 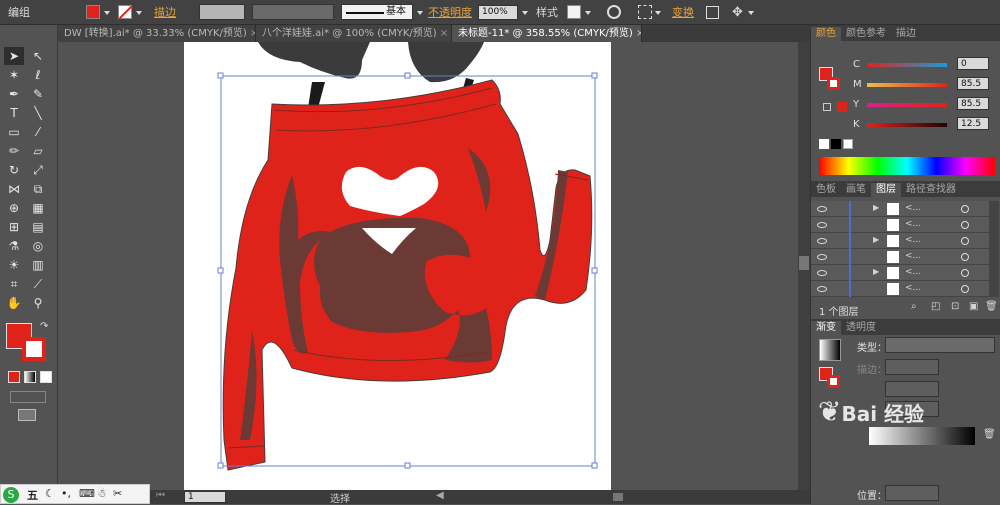 I want to click on artboard-number-field: 1, so click(x=205, y=497).